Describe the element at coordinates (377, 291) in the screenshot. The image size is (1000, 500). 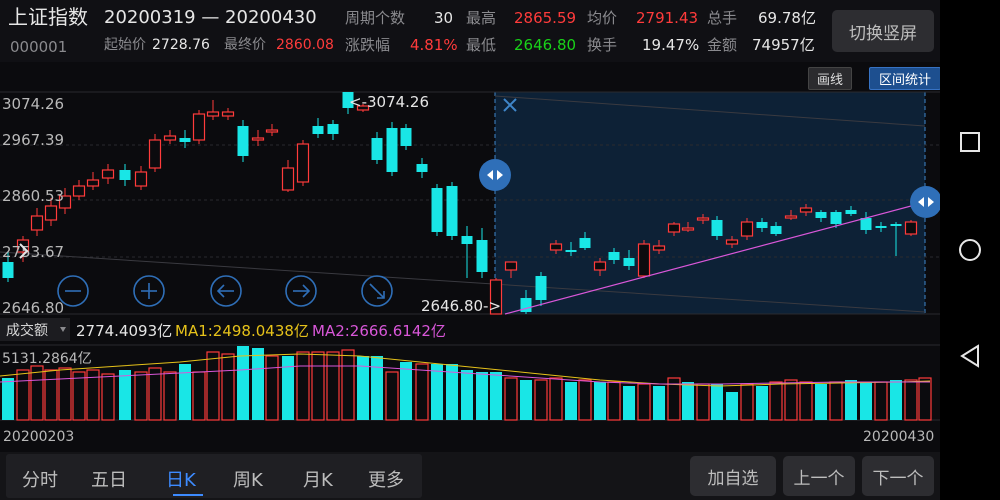
I see `collapse-icon` at that location.